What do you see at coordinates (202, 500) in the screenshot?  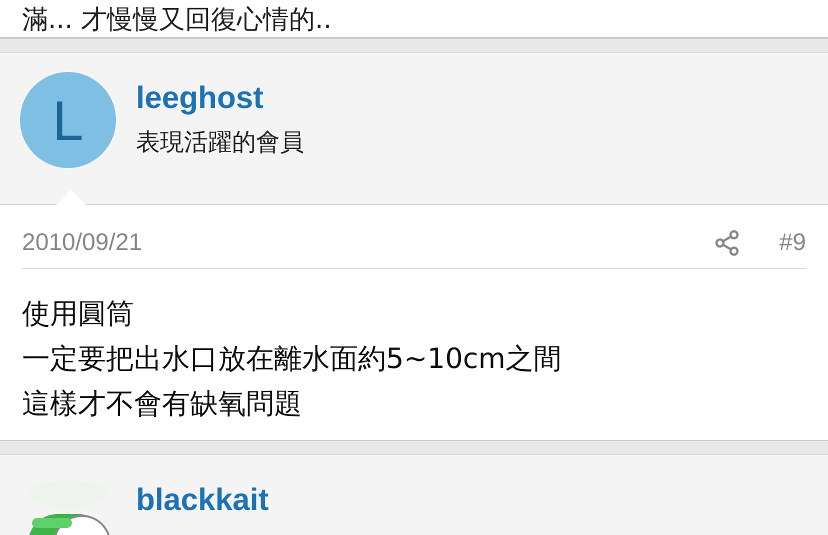 I see `username-link: blackkait` at bounding box center [202, 500].